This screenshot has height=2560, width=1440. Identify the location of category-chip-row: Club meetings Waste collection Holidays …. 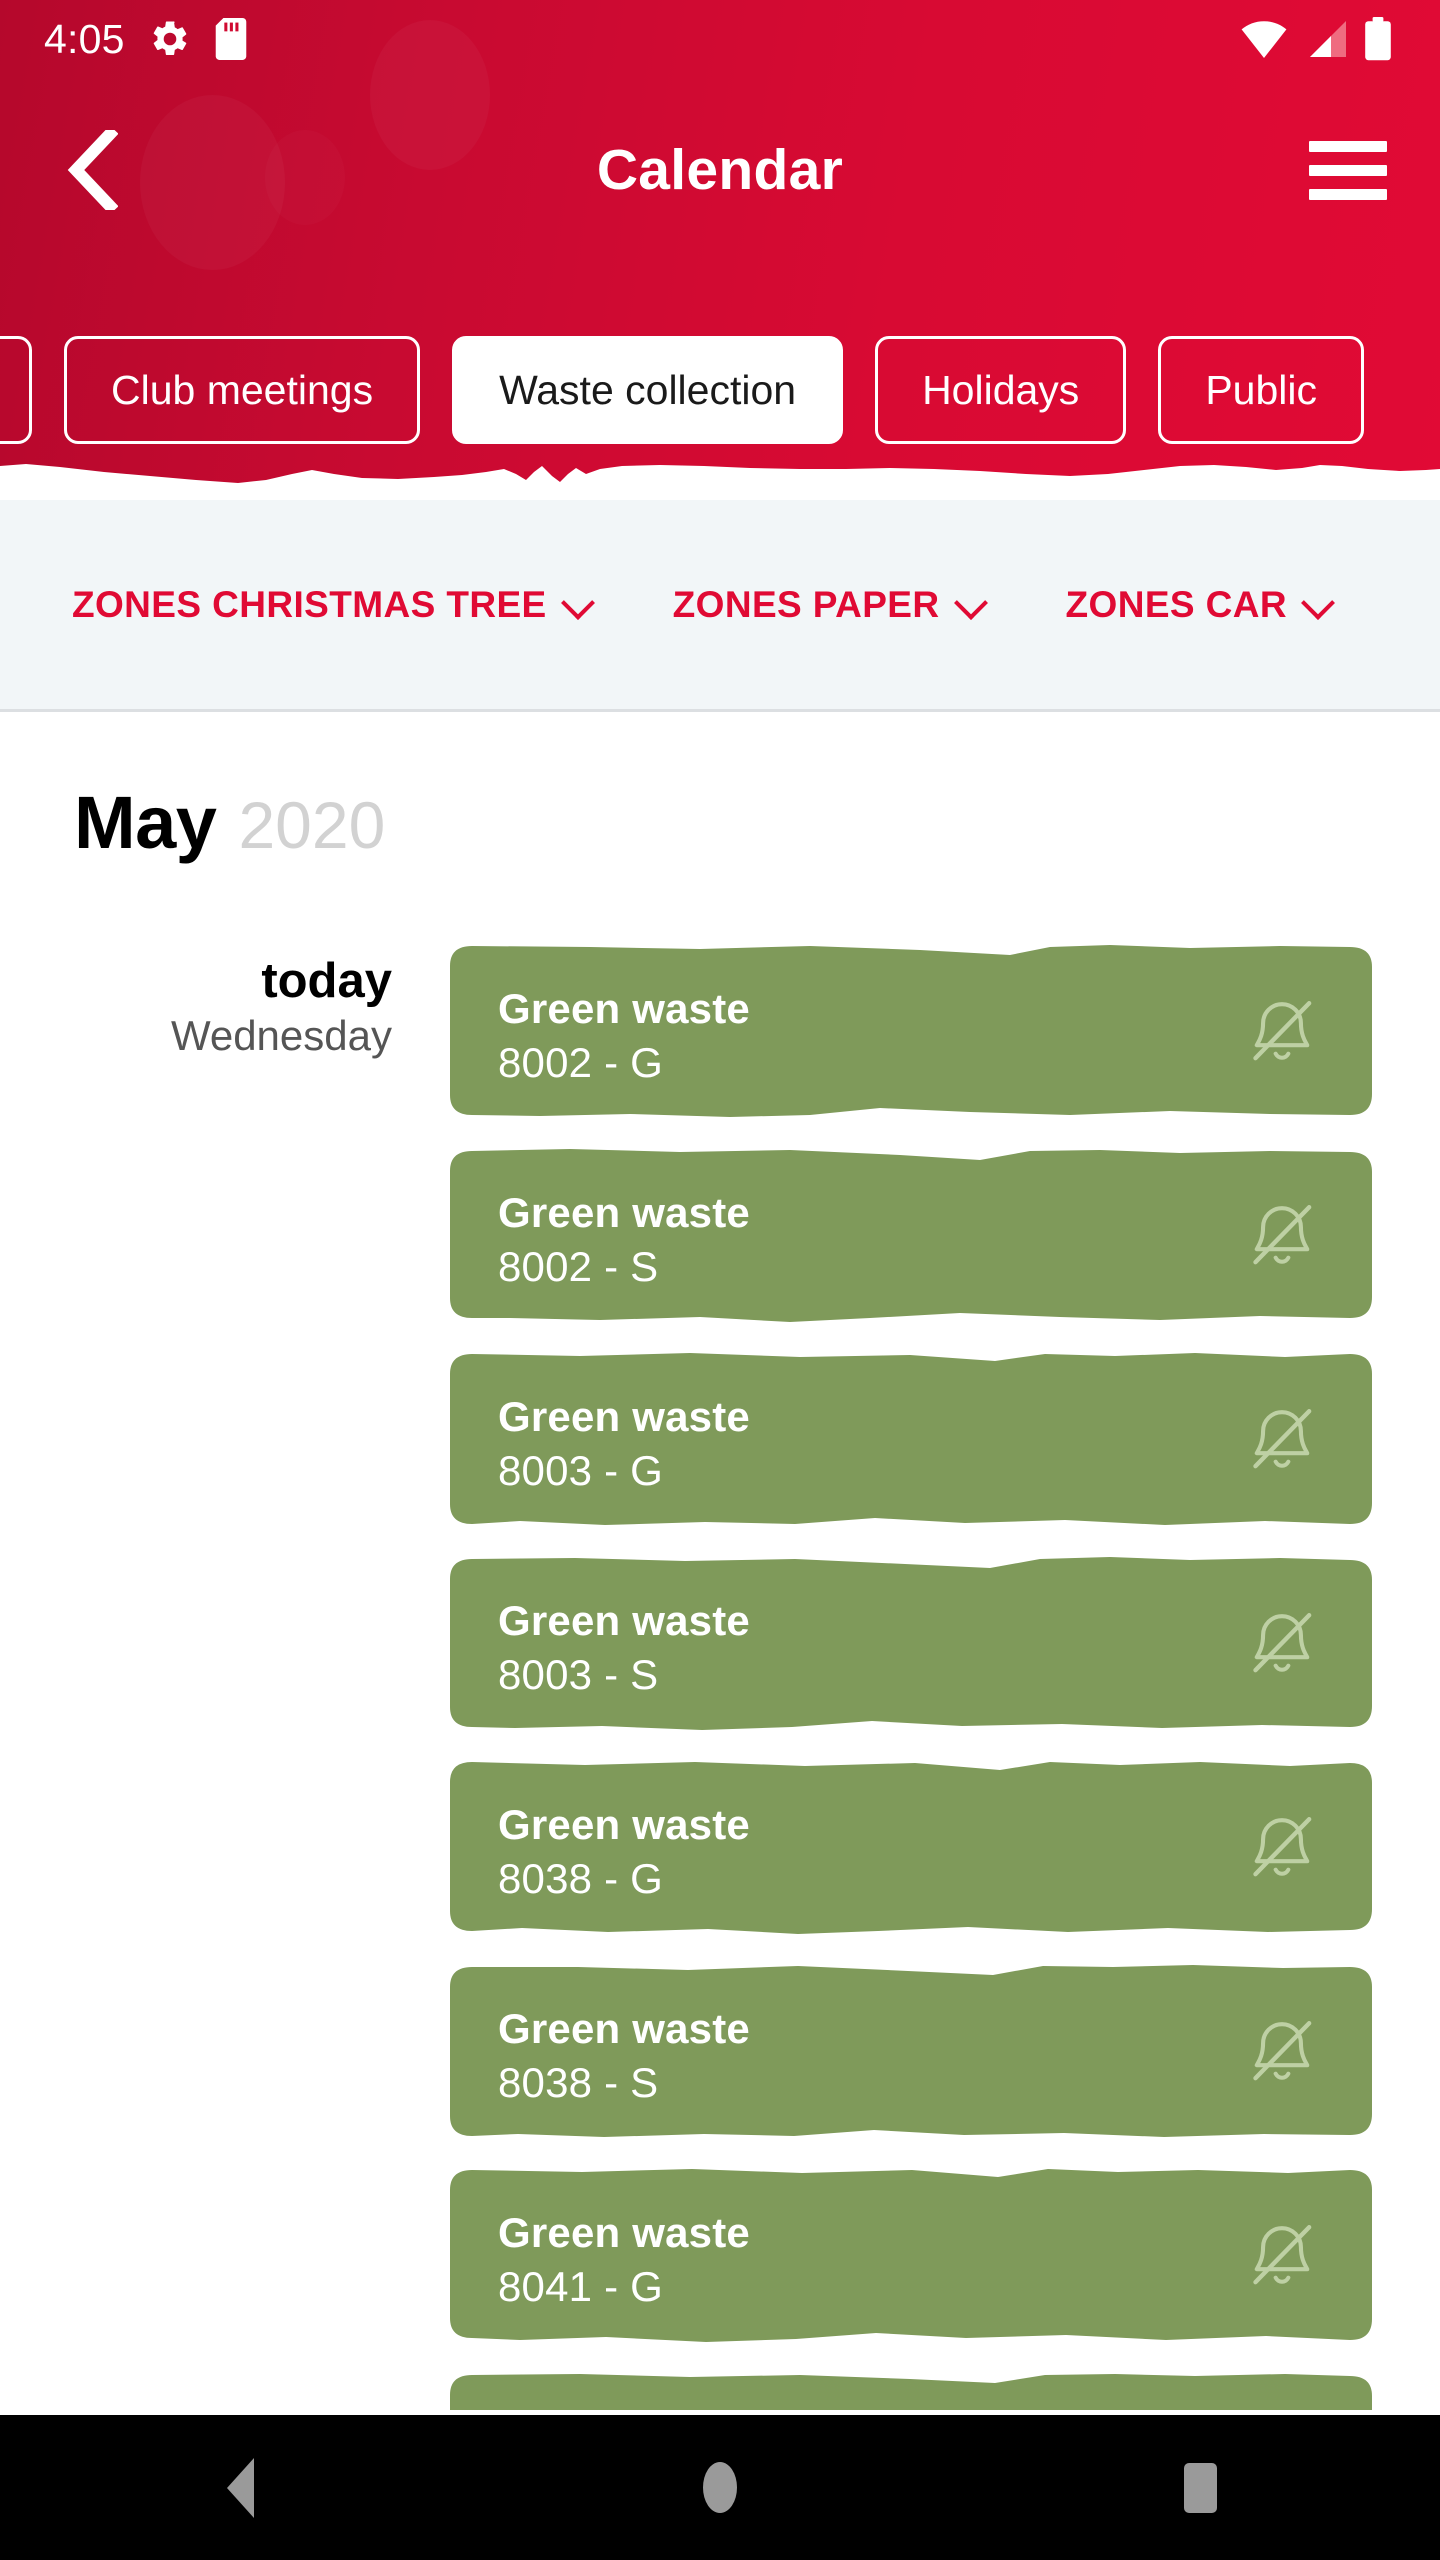
(720, 390).